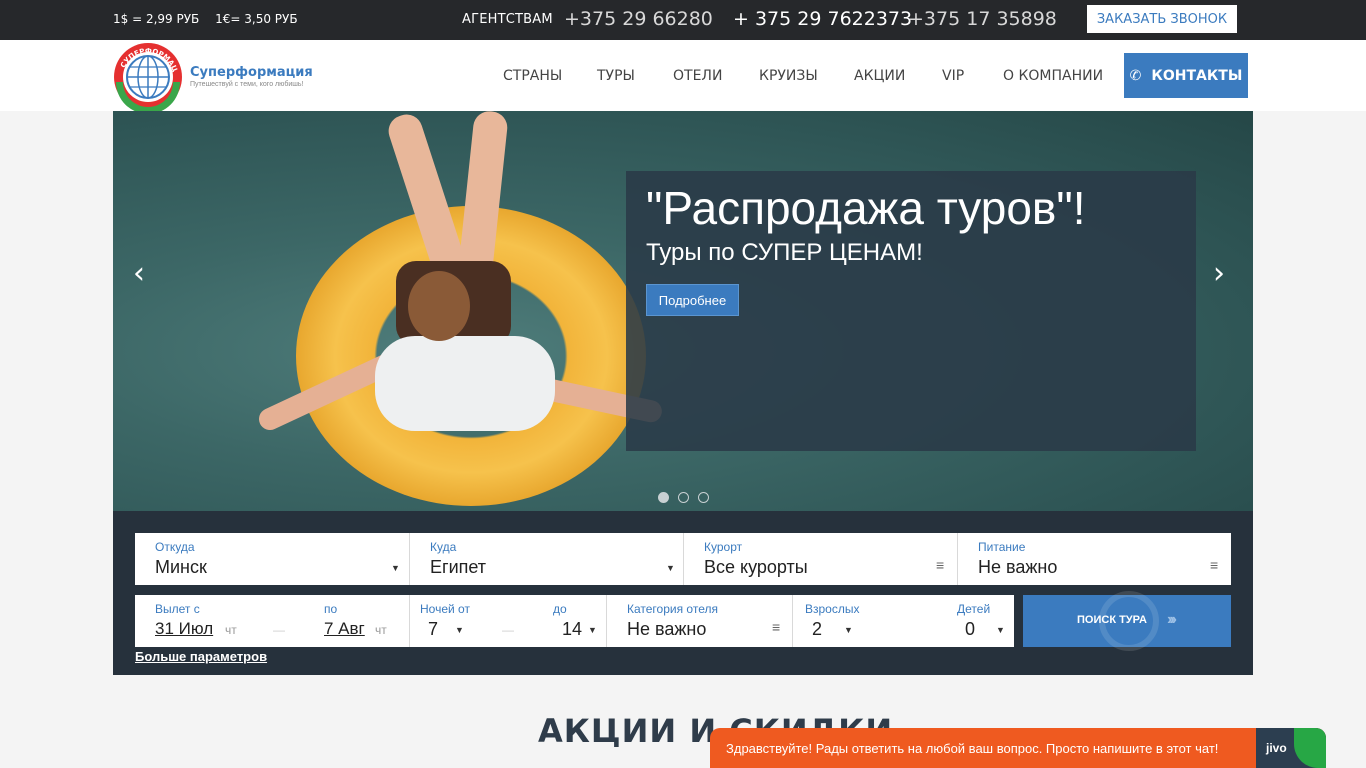  I want to click on adults-label: Взрослых, so click(832, 609).